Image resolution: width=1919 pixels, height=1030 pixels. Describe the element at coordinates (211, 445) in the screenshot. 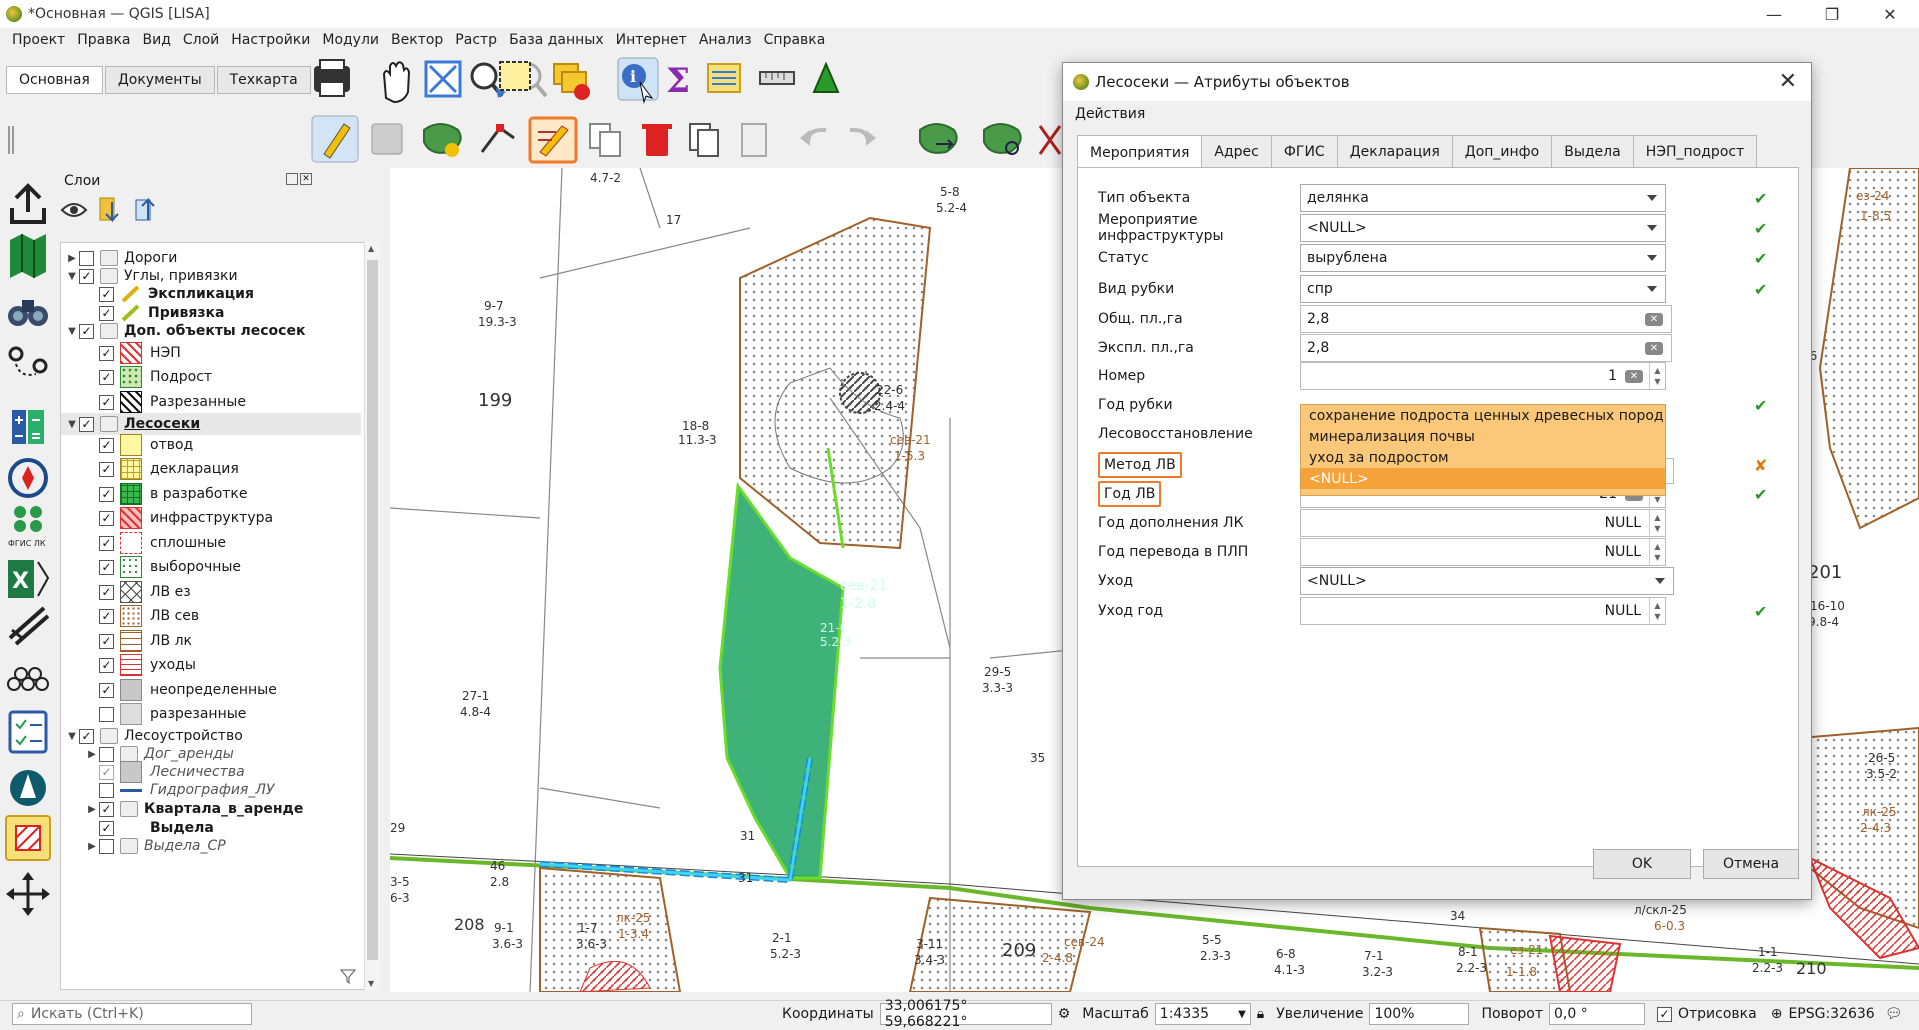

I see `layer-row-9: ✓ отвод` at that location.